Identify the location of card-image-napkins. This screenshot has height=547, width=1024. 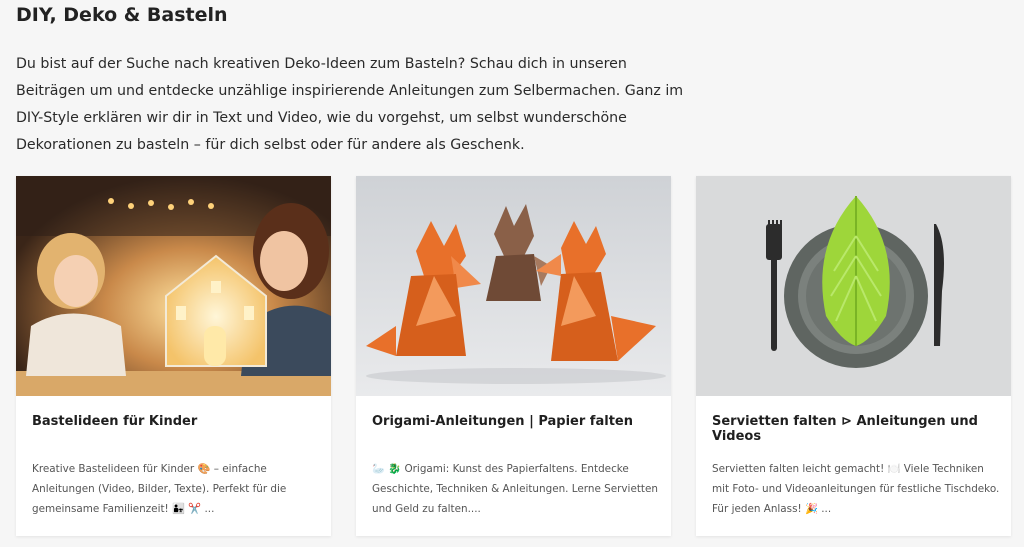
(853, 286).